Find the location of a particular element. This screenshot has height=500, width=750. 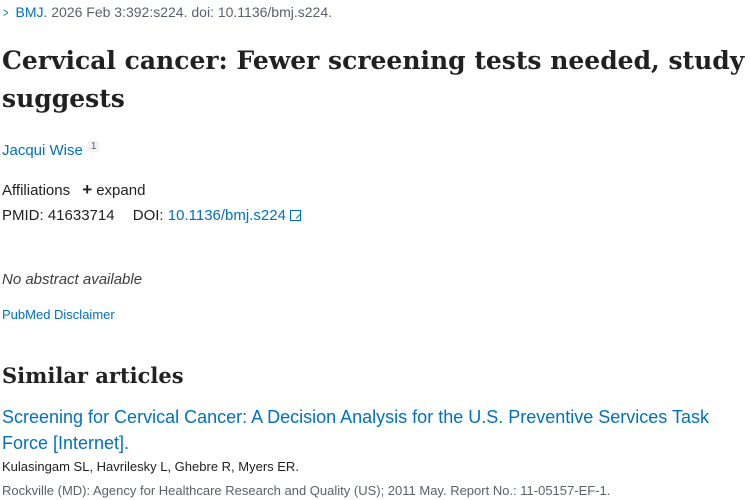

chevron-right-icon: > is located at coordinates (5, 12).